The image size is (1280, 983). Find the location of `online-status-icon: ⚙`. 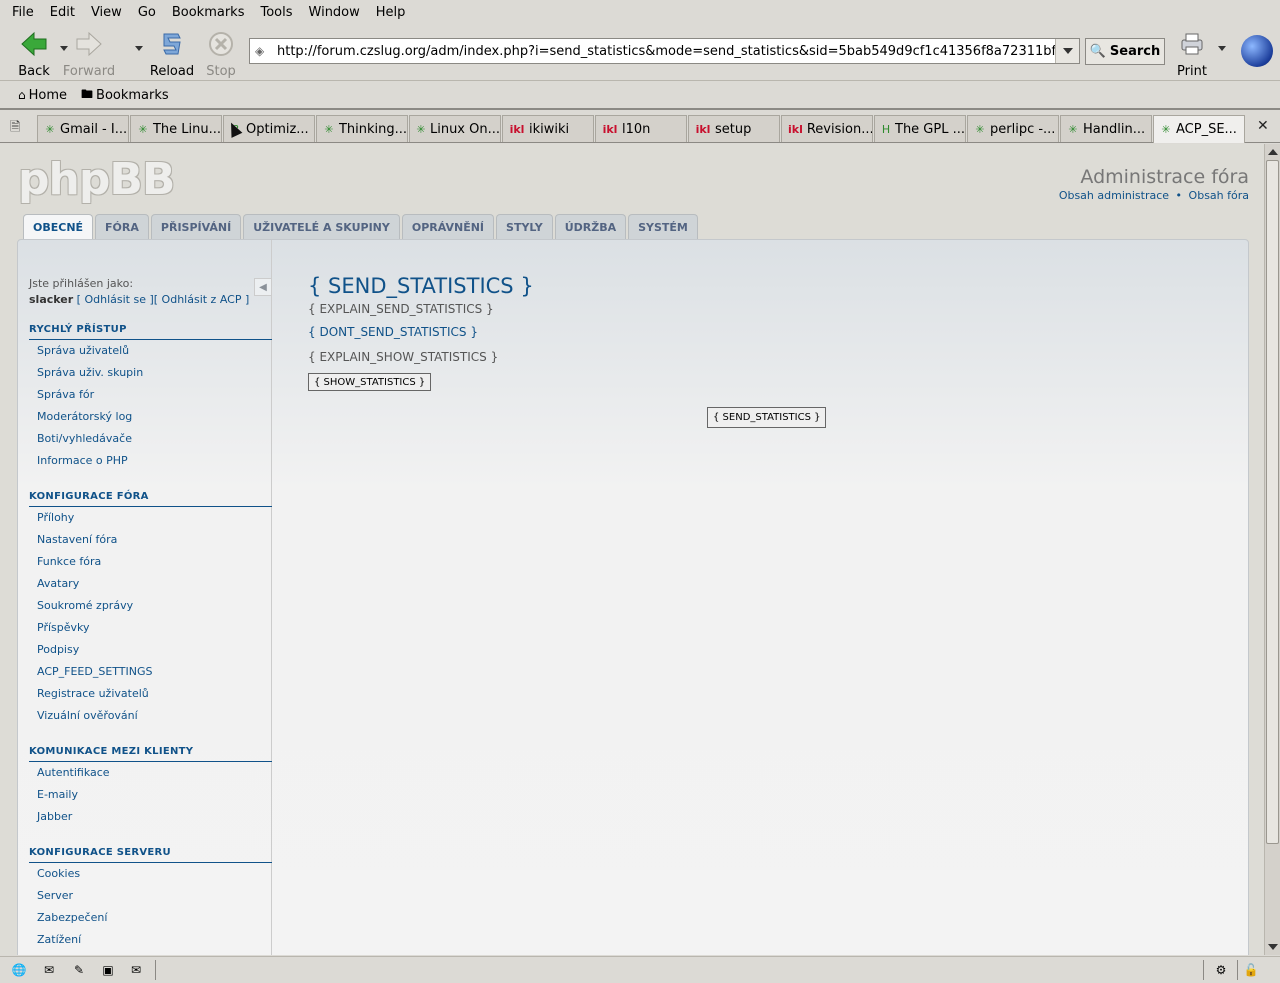

online-status-icon: ⚙ is located at coordinates (1221, 970).